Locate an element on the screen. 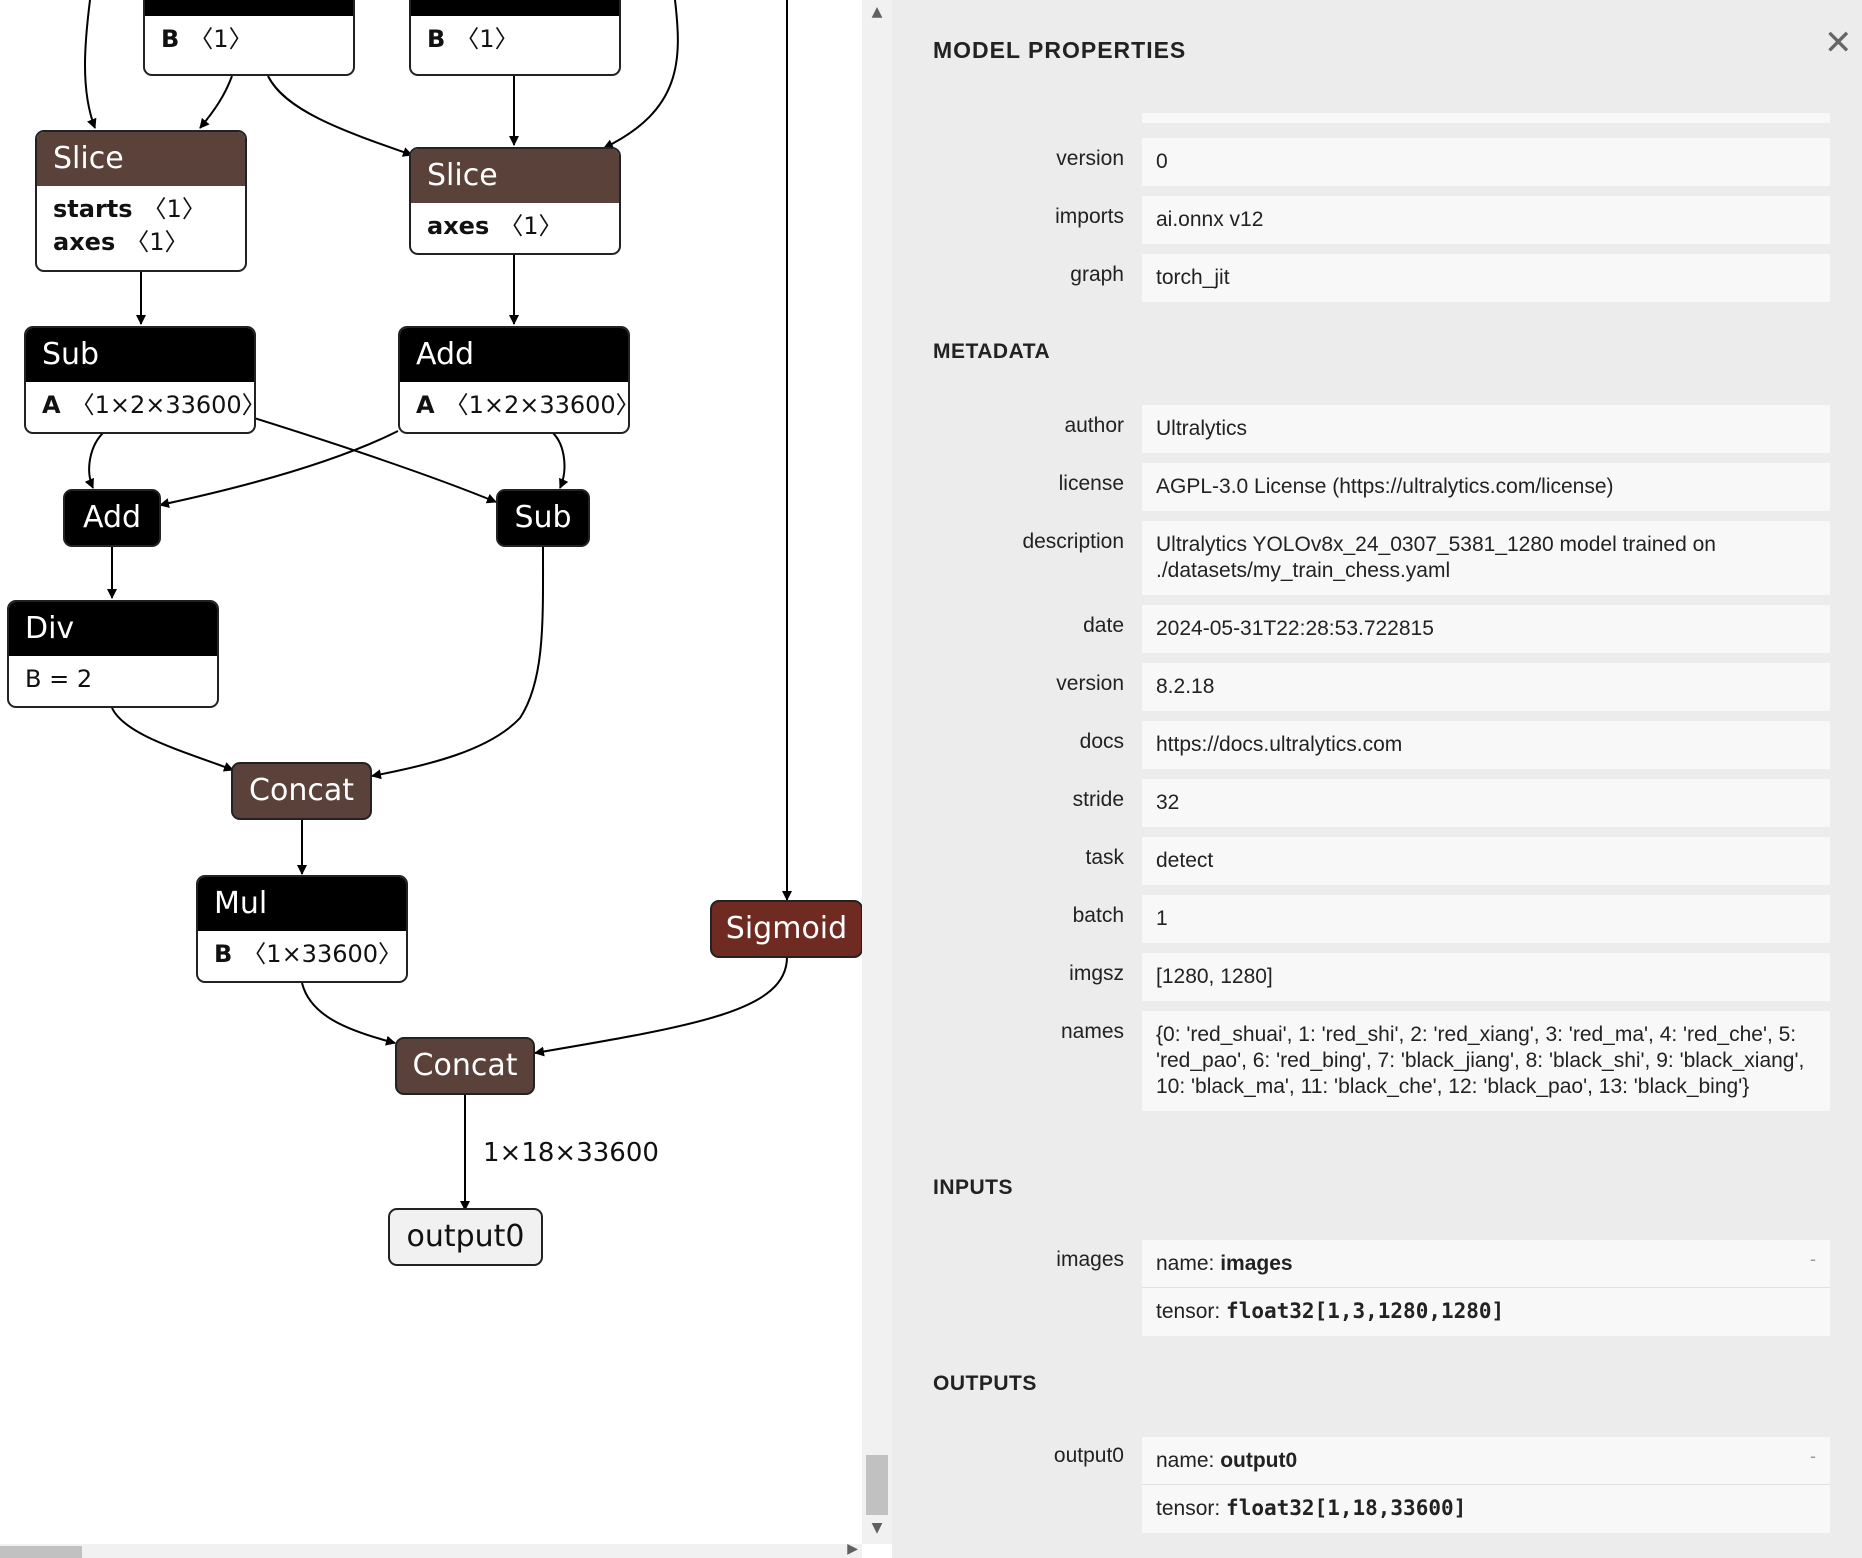 The width and height of the screenshot is (1862, 1558). node-attr: axes 〈1〉 is located at coordinates (515, 227).